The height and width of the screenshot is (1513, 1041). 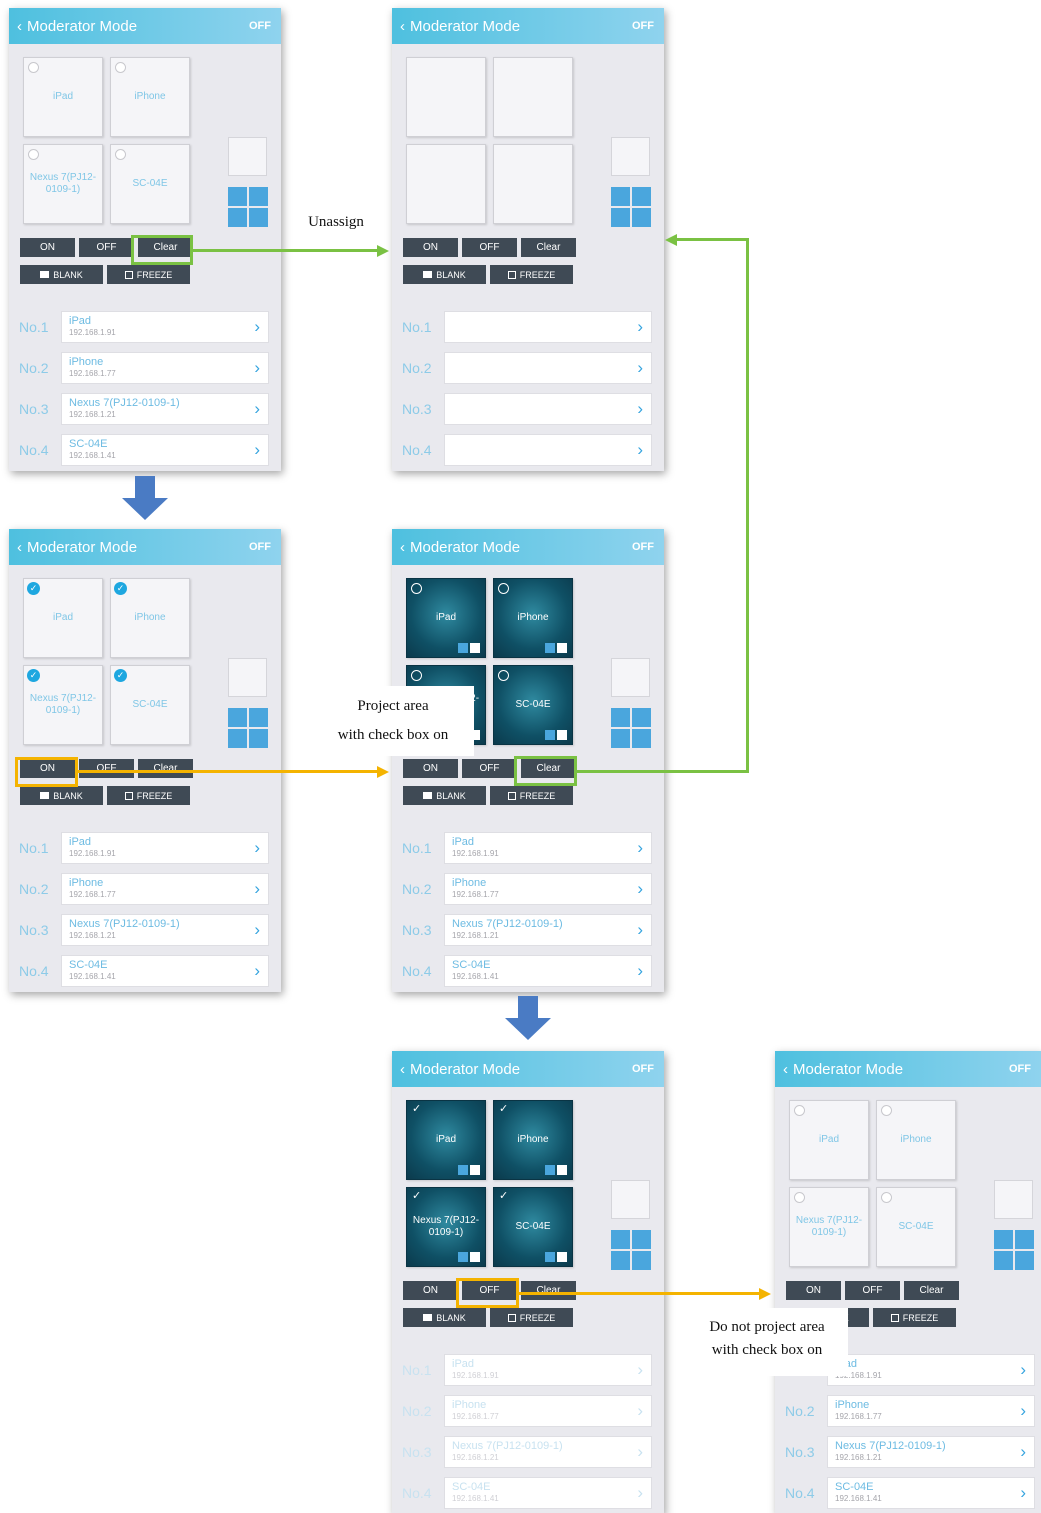 I want to click on list-item: No.4 ›, so click(x=527, y=449).